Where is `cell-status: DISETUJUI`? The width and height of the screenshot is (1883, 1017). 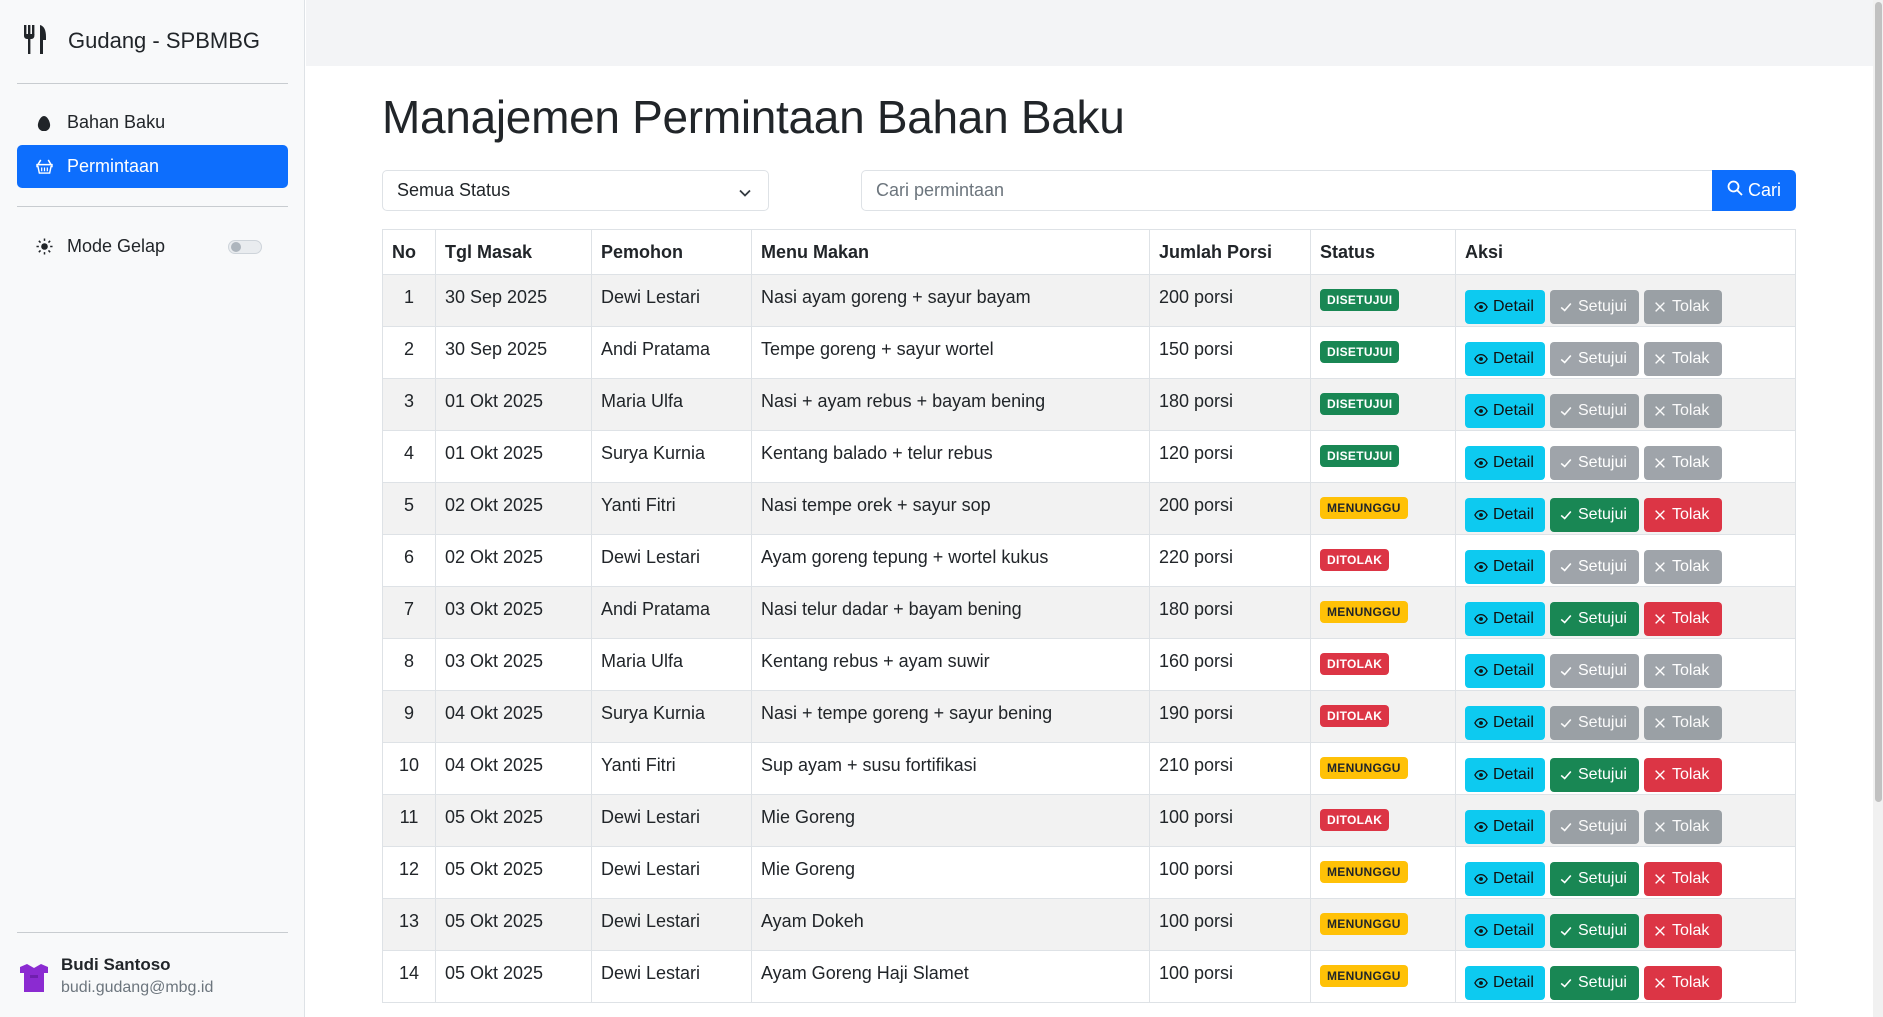 cell-status: DISETUJUI is located at coordinates (1383, 352).